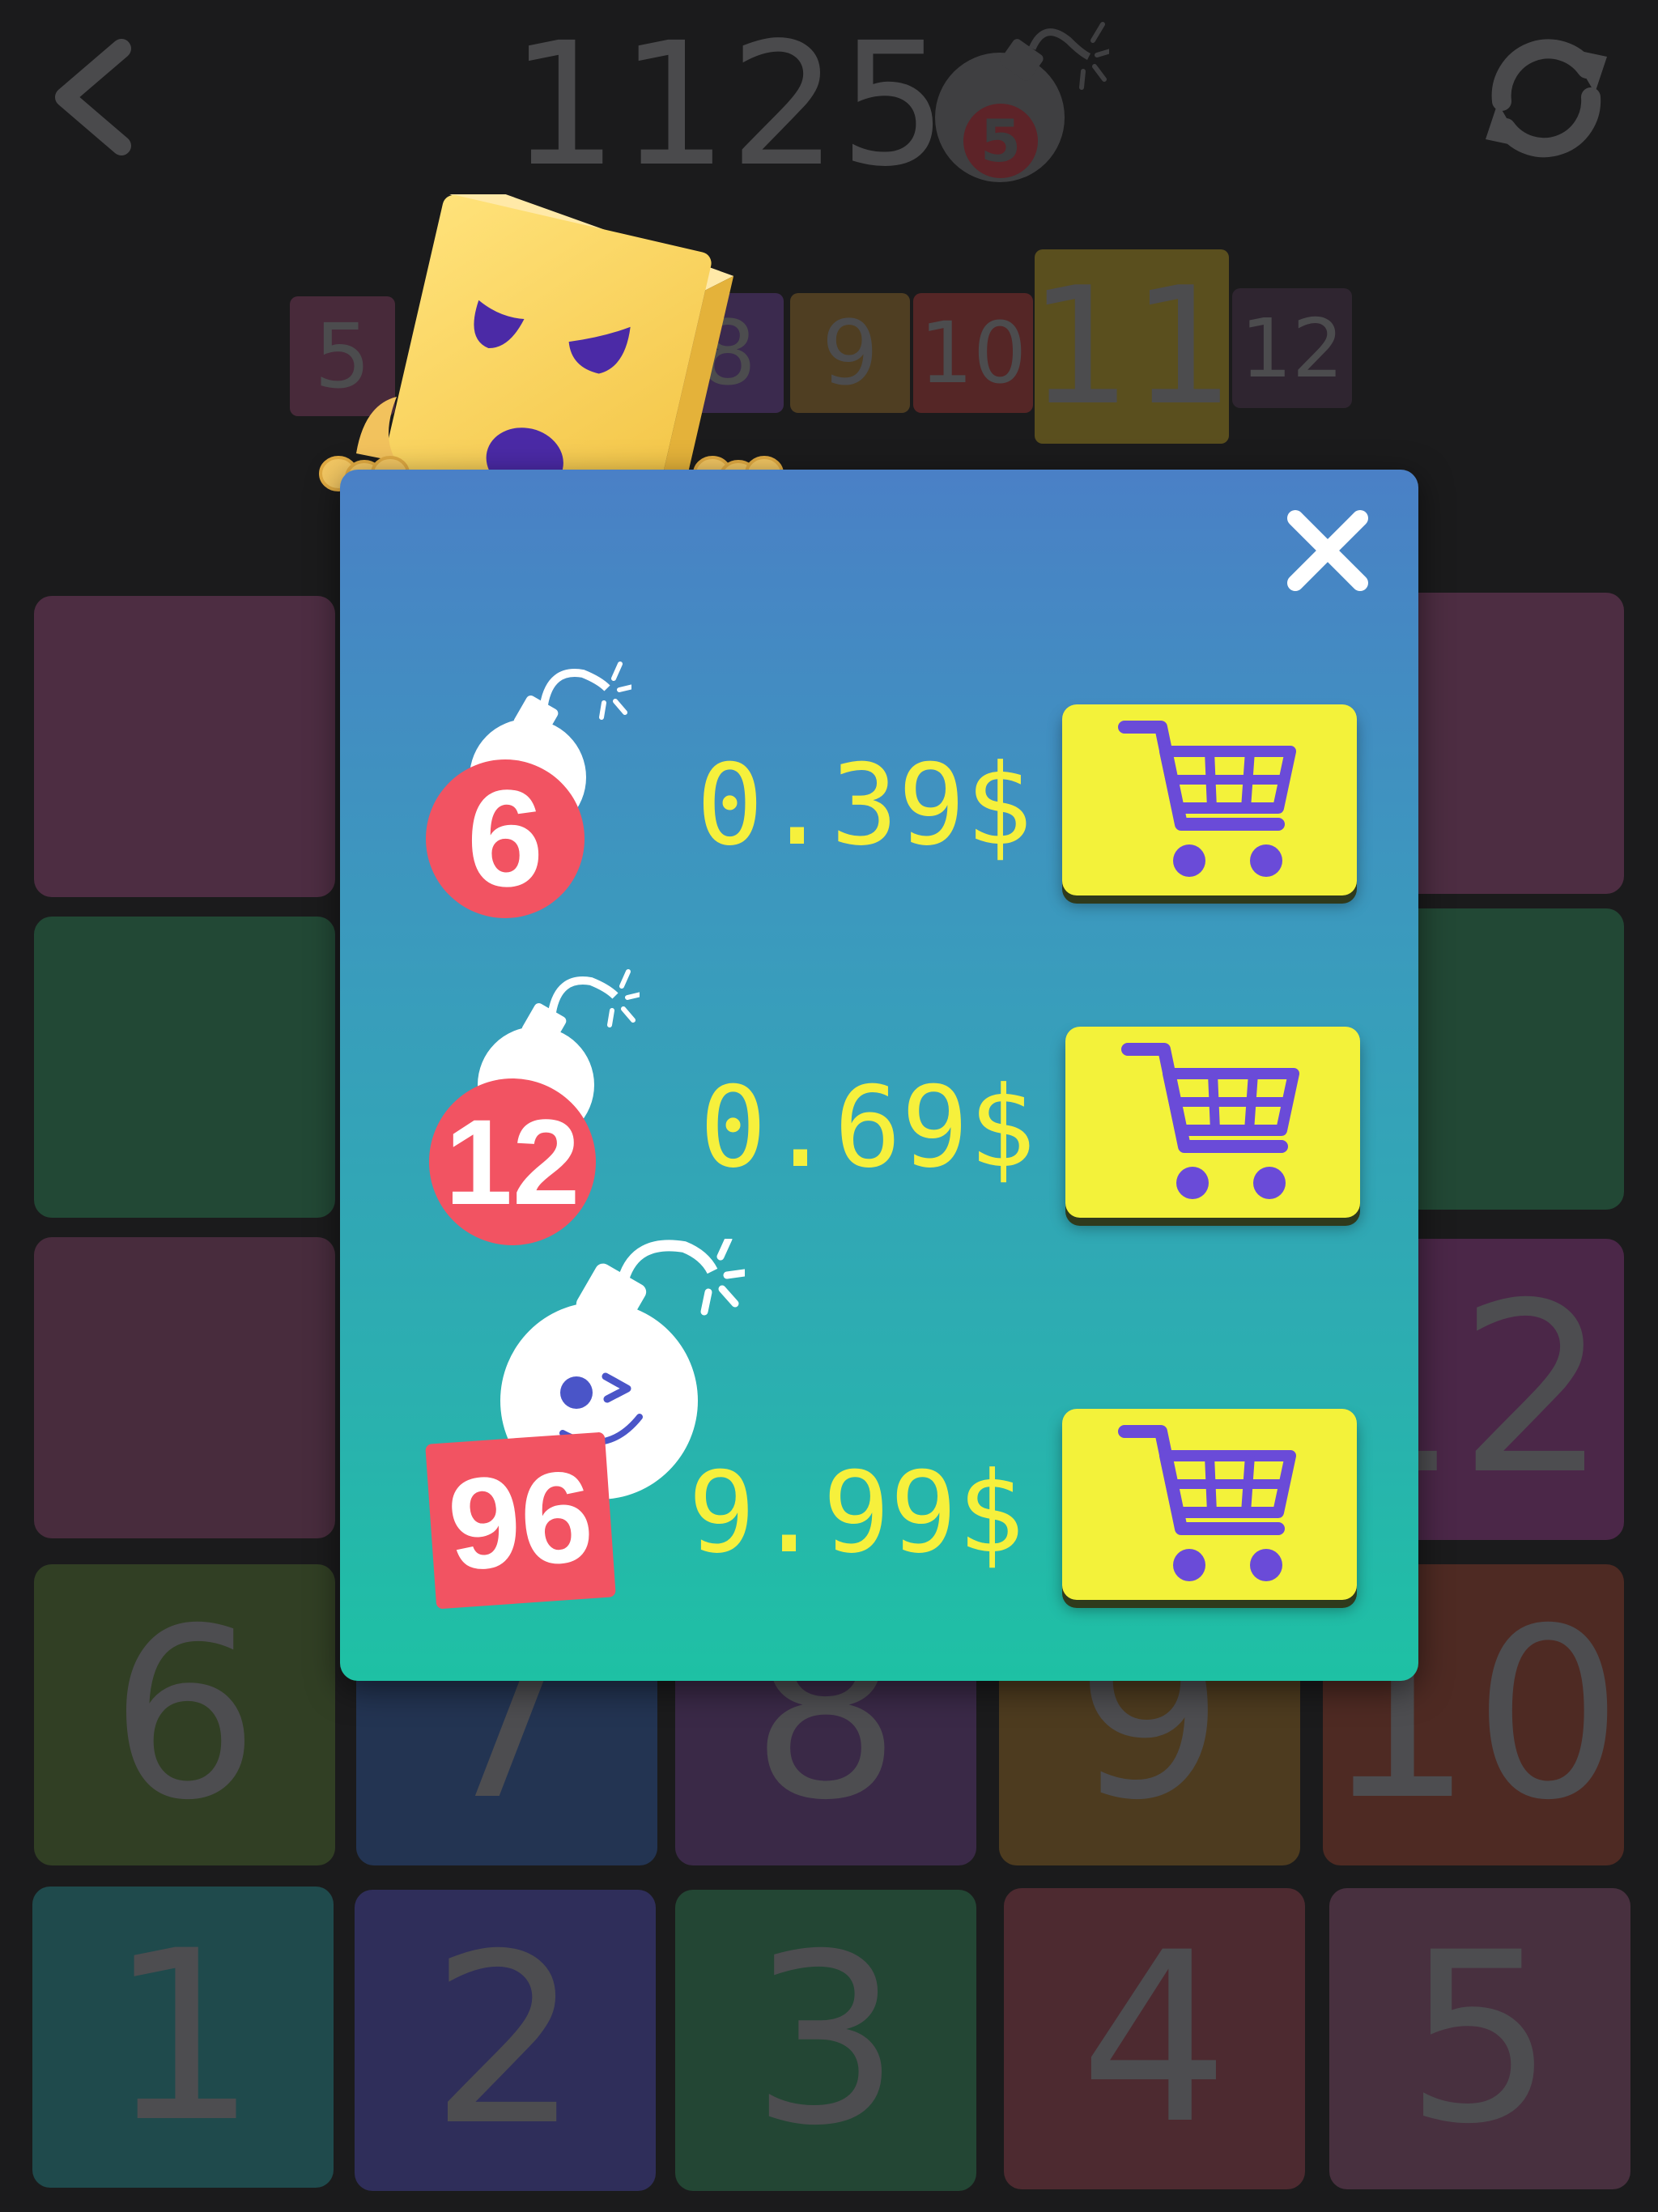 The height and width of the screenshot is (2212, 1658). What do you see at coordinates (505, 2041) in the screenshot?
I see `board-tile: 2` at bounding box center [505, 2041].